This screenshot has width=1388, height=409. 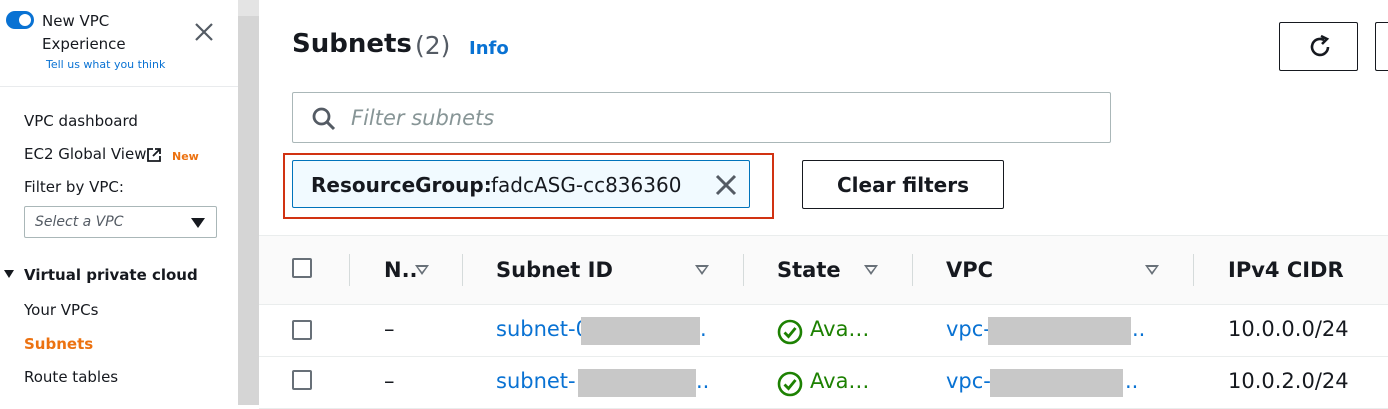 What do you see at coordinates (84, 32) in the screenshot?
I see `new-vpc-experience-label: New VPC Experience` at bounding box center [84, 32].